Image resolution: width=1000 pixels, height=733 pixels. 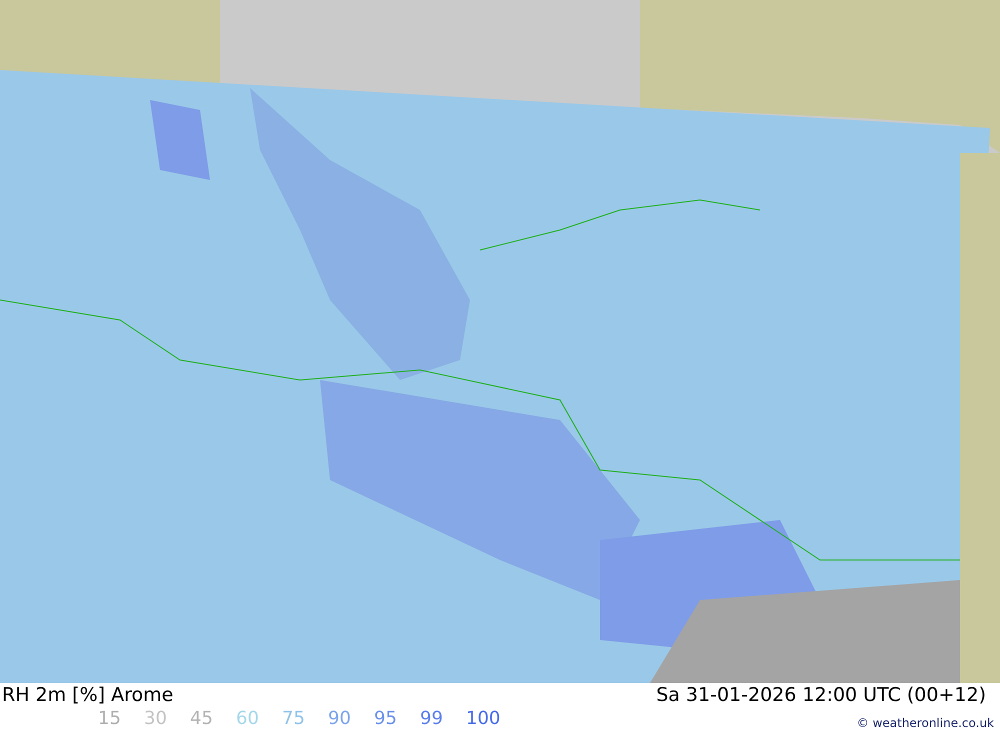 I want to click on legend-value: 30, so click(x=156, y=719).